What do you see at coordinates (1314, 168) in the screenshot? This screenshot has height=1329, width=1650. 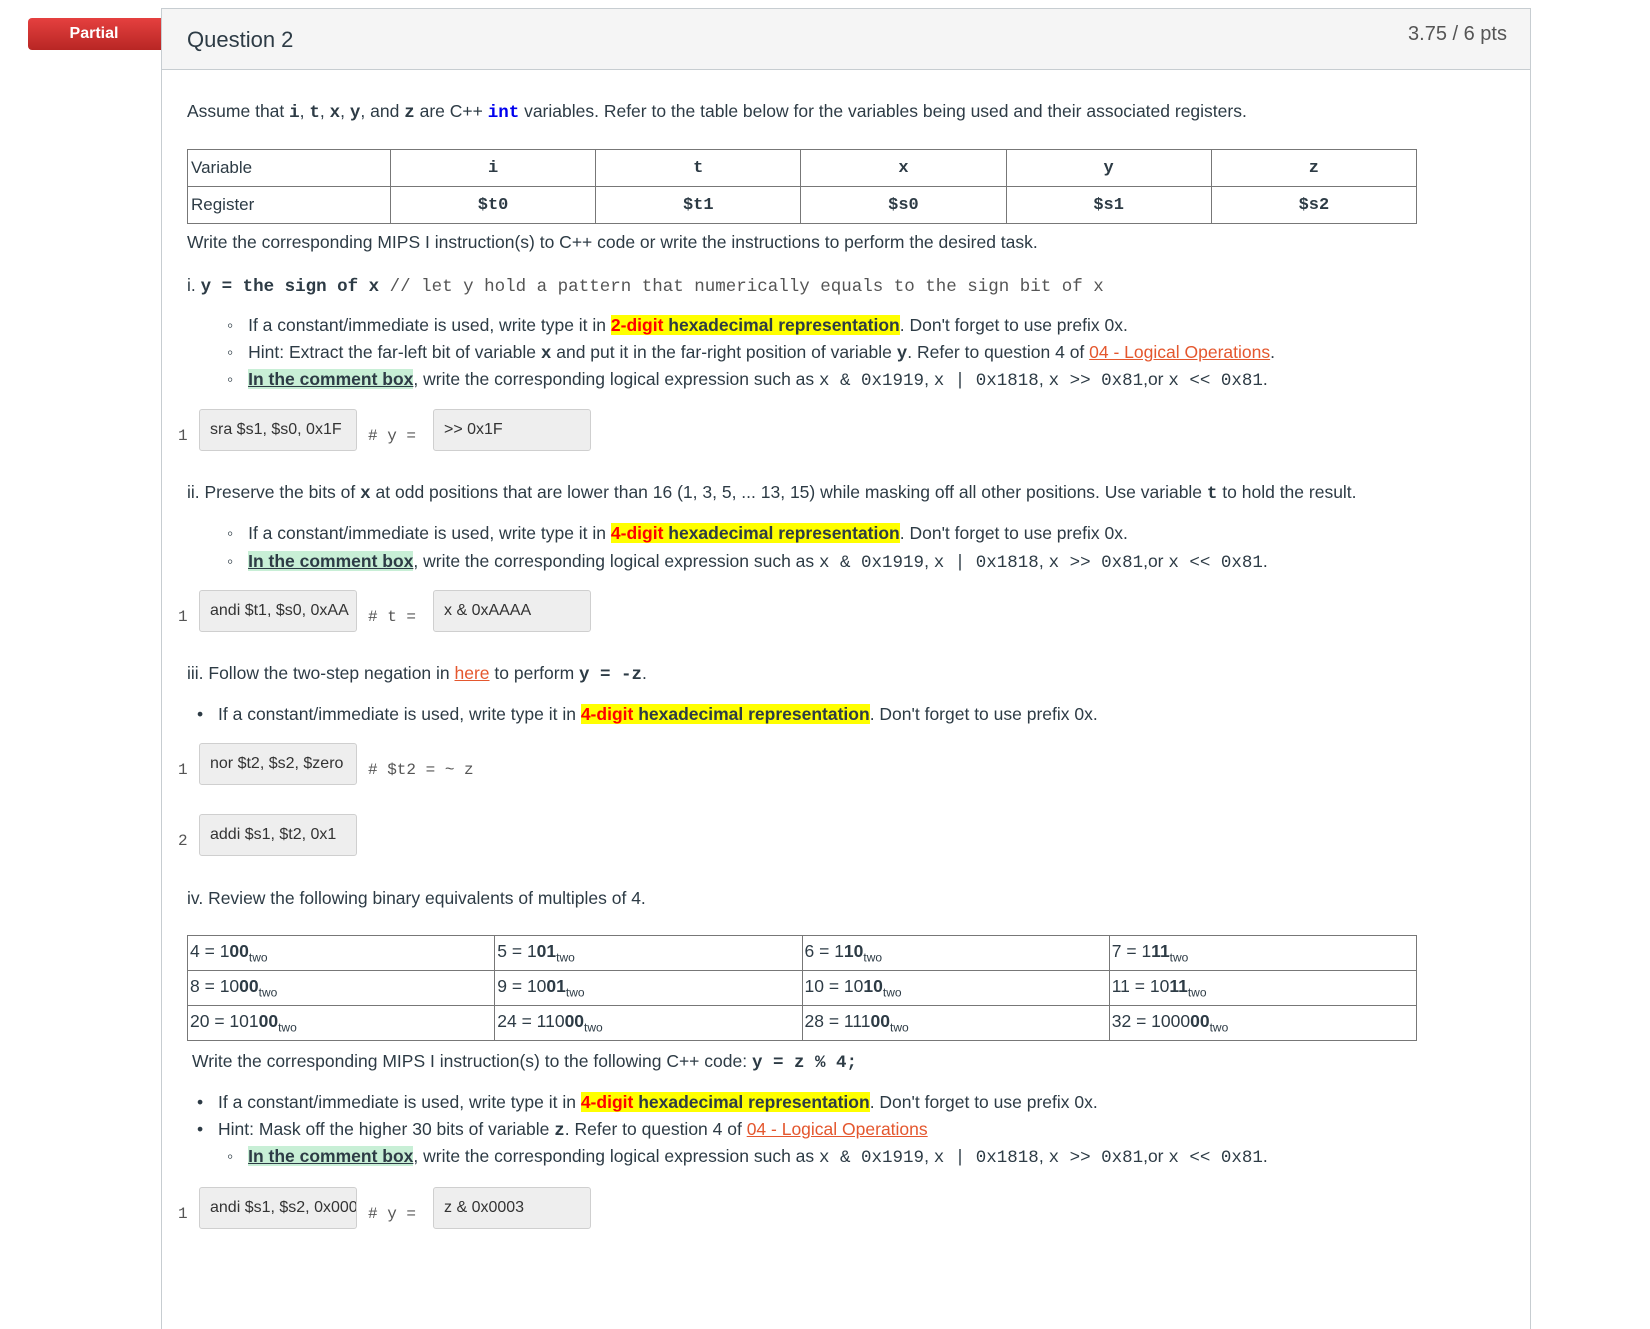 I see `table-cell: z` at bounding box center [1314, 168].